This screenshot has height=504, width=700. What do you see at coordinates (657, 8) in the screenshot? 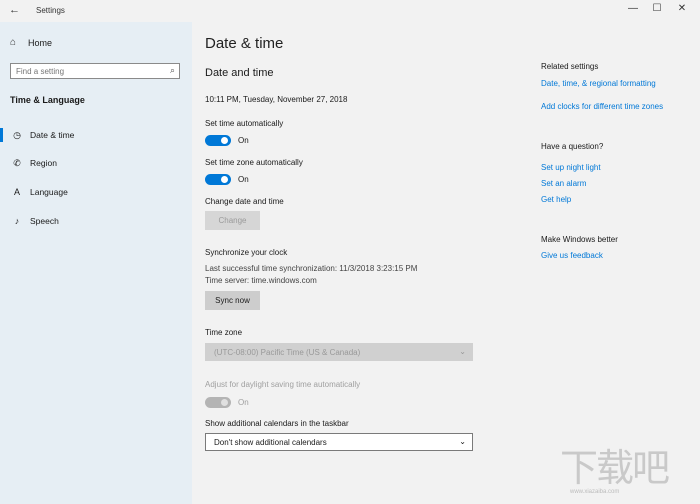
I see `maximize-button: ☐` at bounding box center [657, 8].